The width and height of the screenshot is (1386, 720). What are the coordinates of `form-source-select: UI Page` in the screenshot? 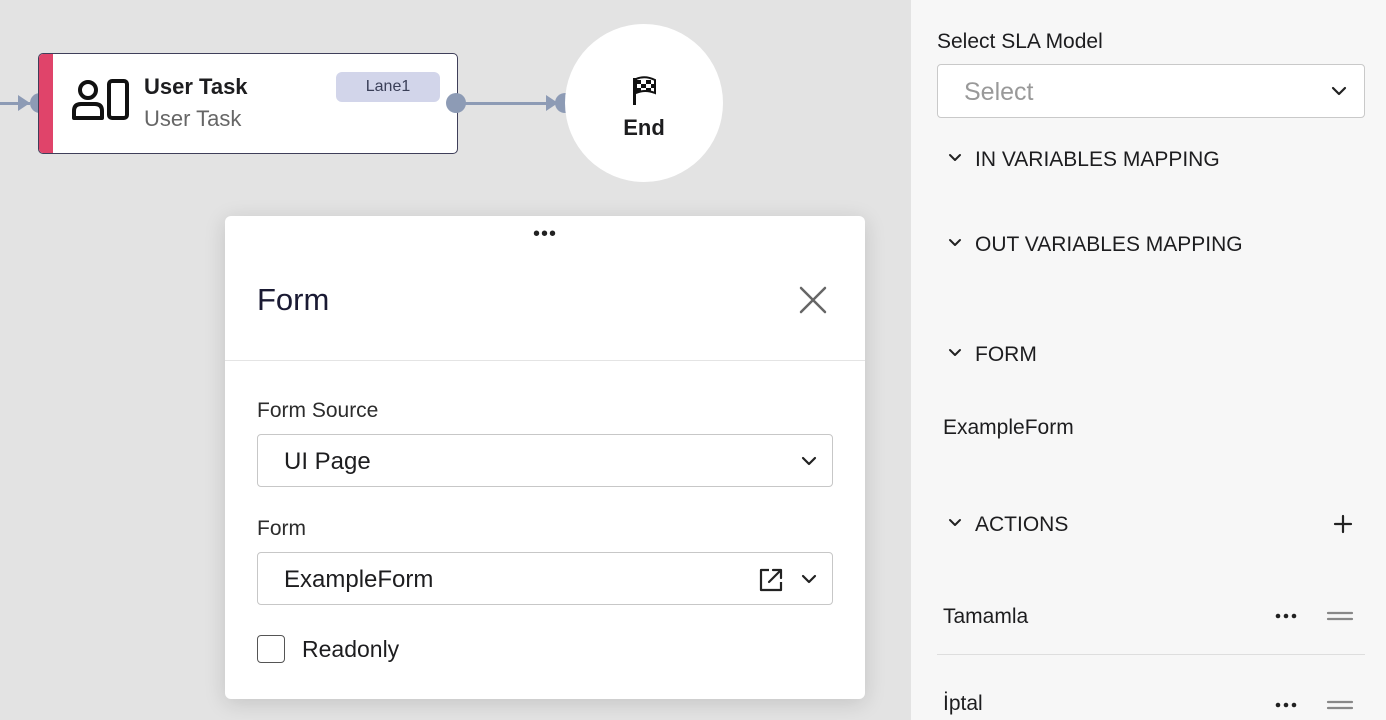 It's located at (545, 460).